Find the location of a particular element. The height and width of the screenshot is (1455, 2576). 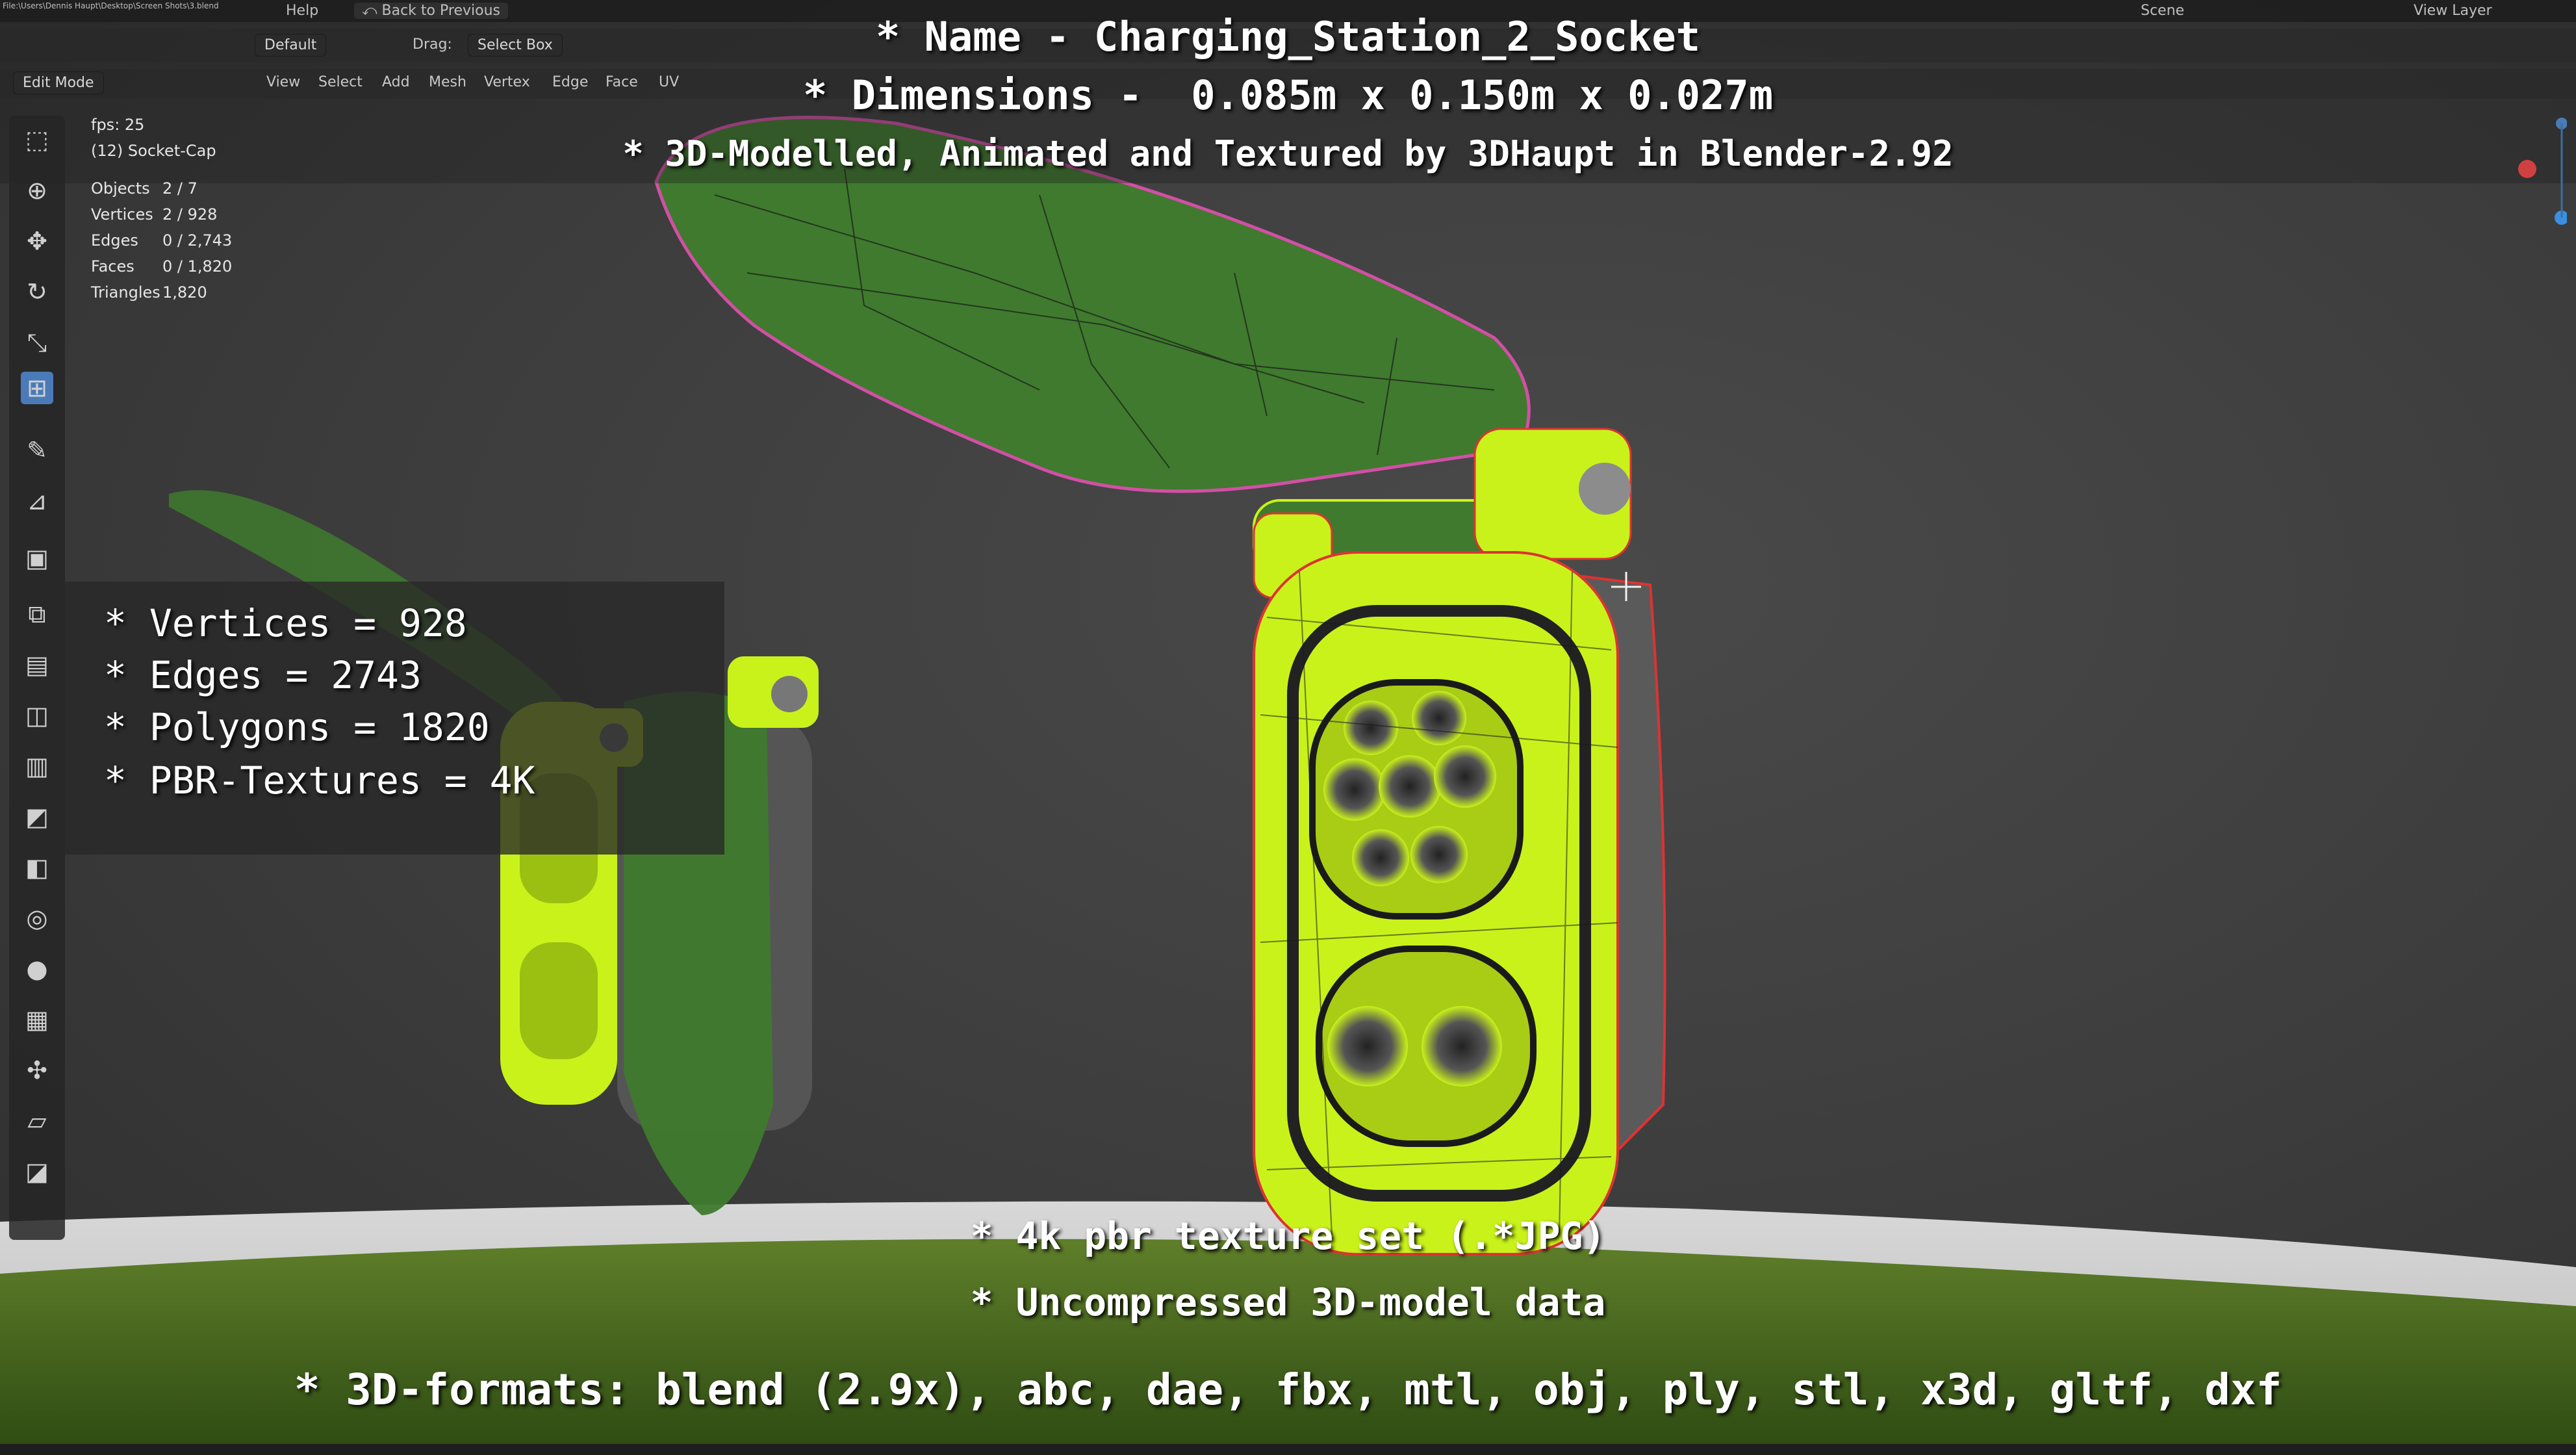

stat-value: 2 / 928 is located at coordinates (190, 215).